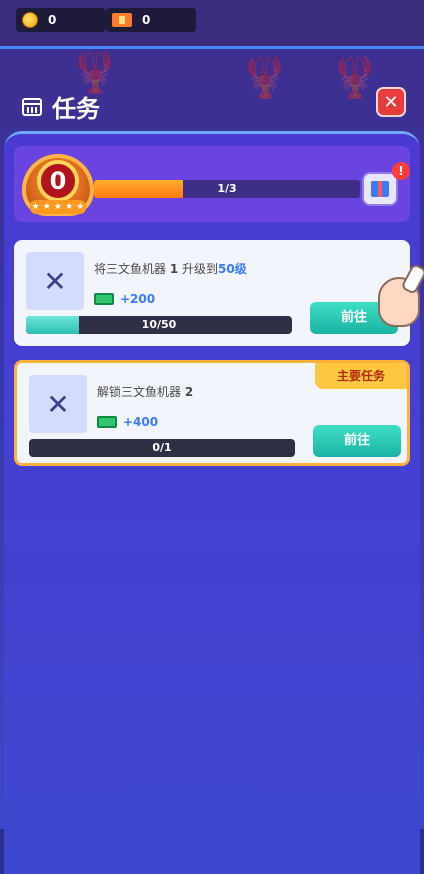 The image size is (424, 874). I want to click on main-task-card: 主要任务 ✕ 解锁三文鱼机器 2 +400 0/1 前往, so click(212, 413).